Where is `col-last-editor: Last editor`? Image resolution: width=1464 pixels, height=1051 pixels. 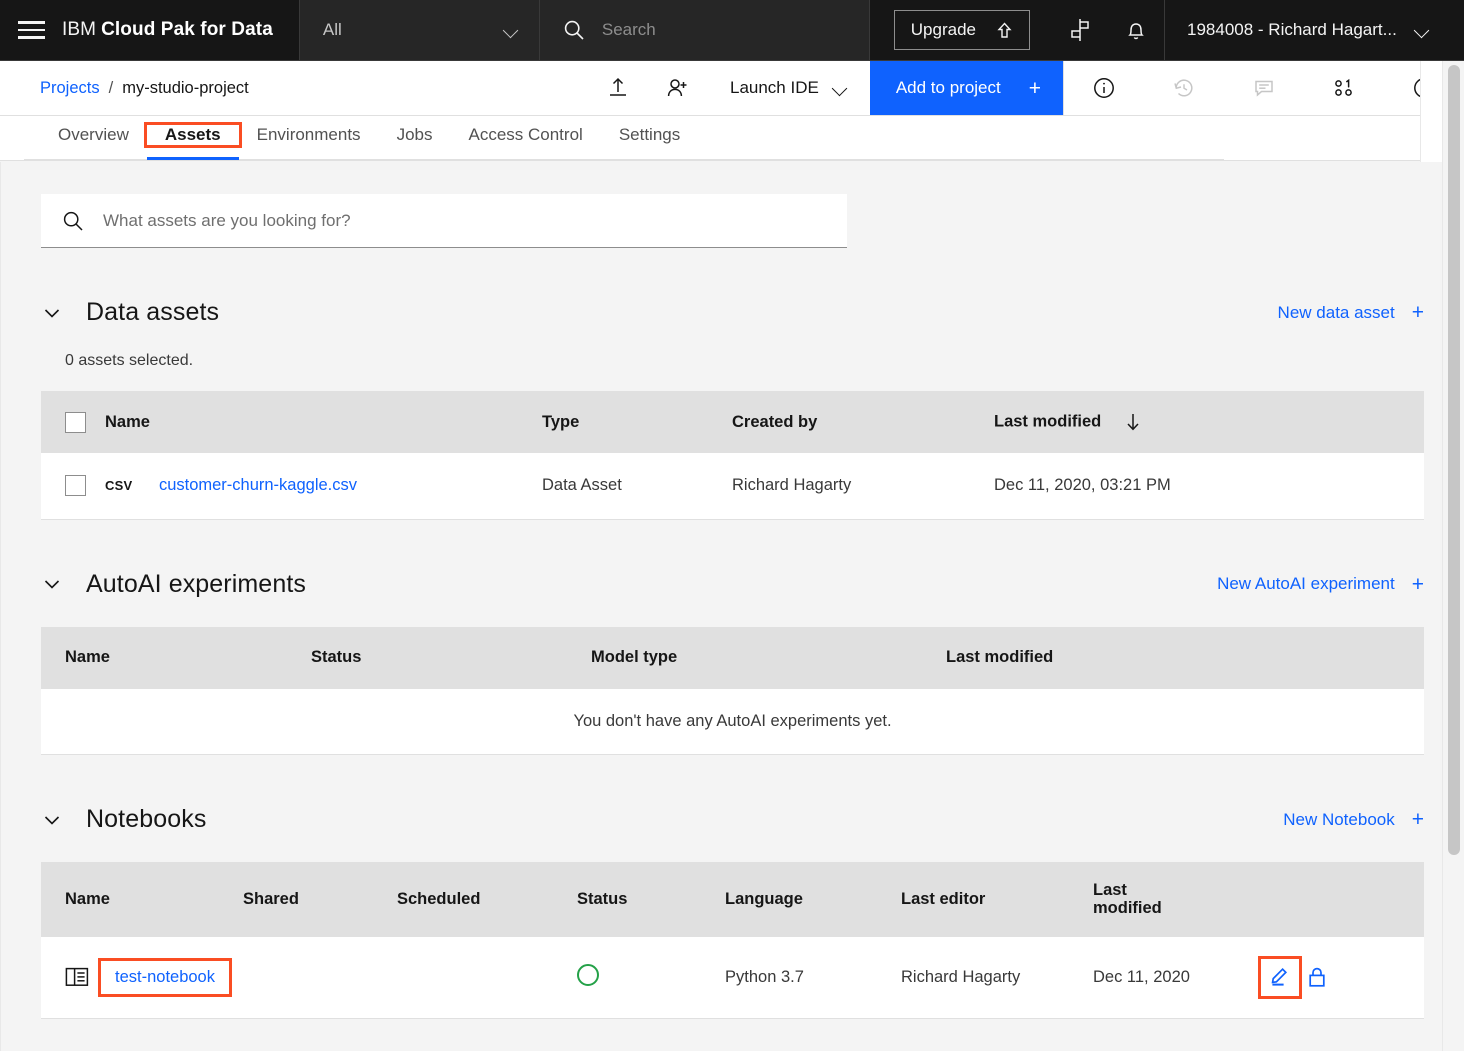
col-last-editor: Last editor is located at coordinates (997, 899).